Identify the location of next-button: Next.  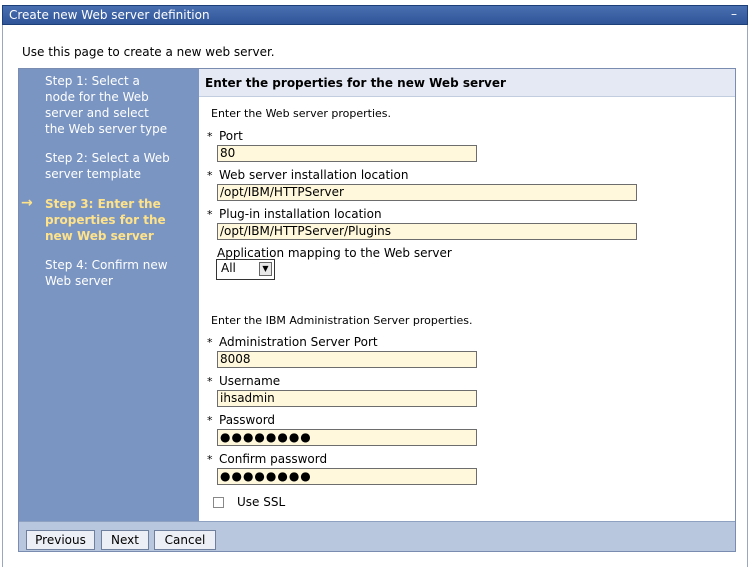
(125, 540).